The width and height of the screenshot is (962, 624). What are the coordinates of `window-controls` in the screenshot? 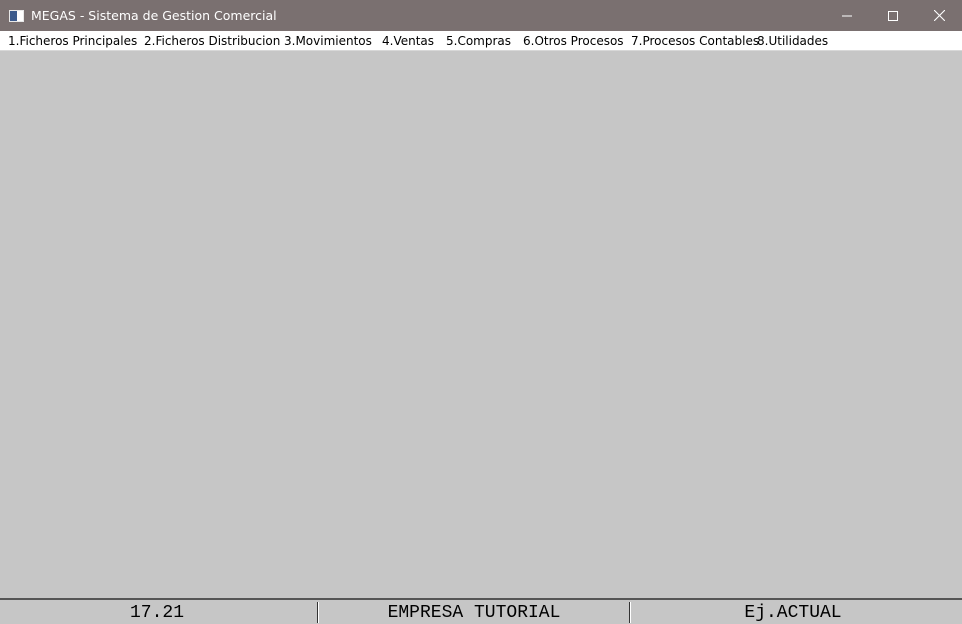 It's located at (893, 15).